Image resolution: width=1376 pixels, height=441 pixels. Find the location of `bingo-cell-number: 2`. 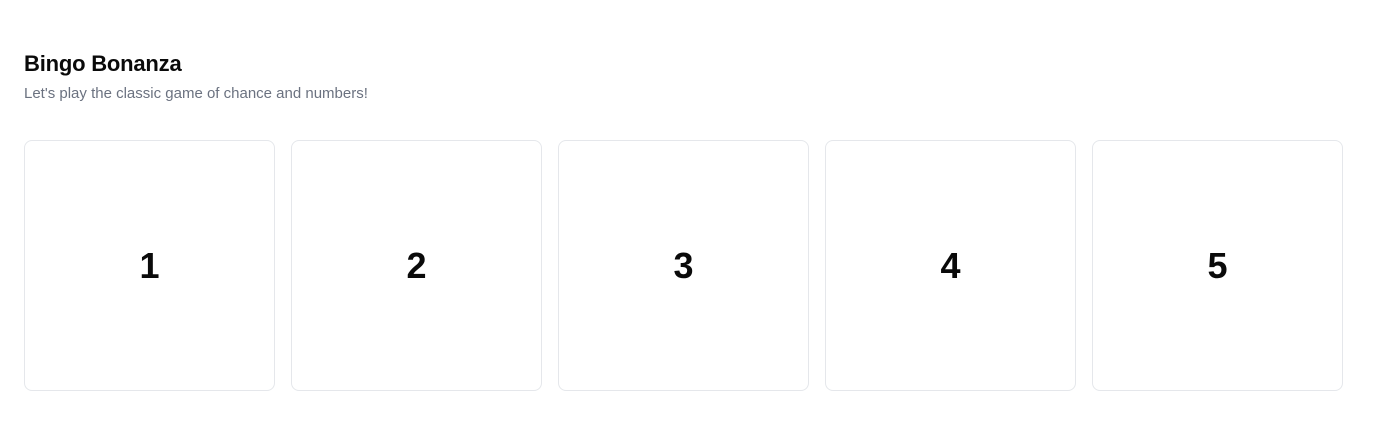

bingo-cell-number: 2 is located at coordinates (416, 265).